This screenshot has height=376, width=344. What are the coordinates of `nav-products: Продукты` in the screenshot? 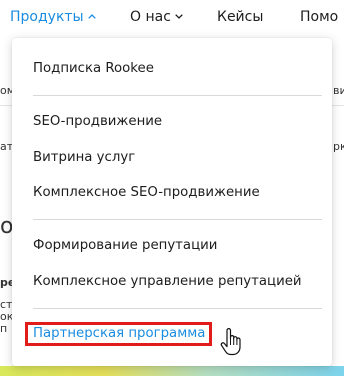 It's located at (53, 17).